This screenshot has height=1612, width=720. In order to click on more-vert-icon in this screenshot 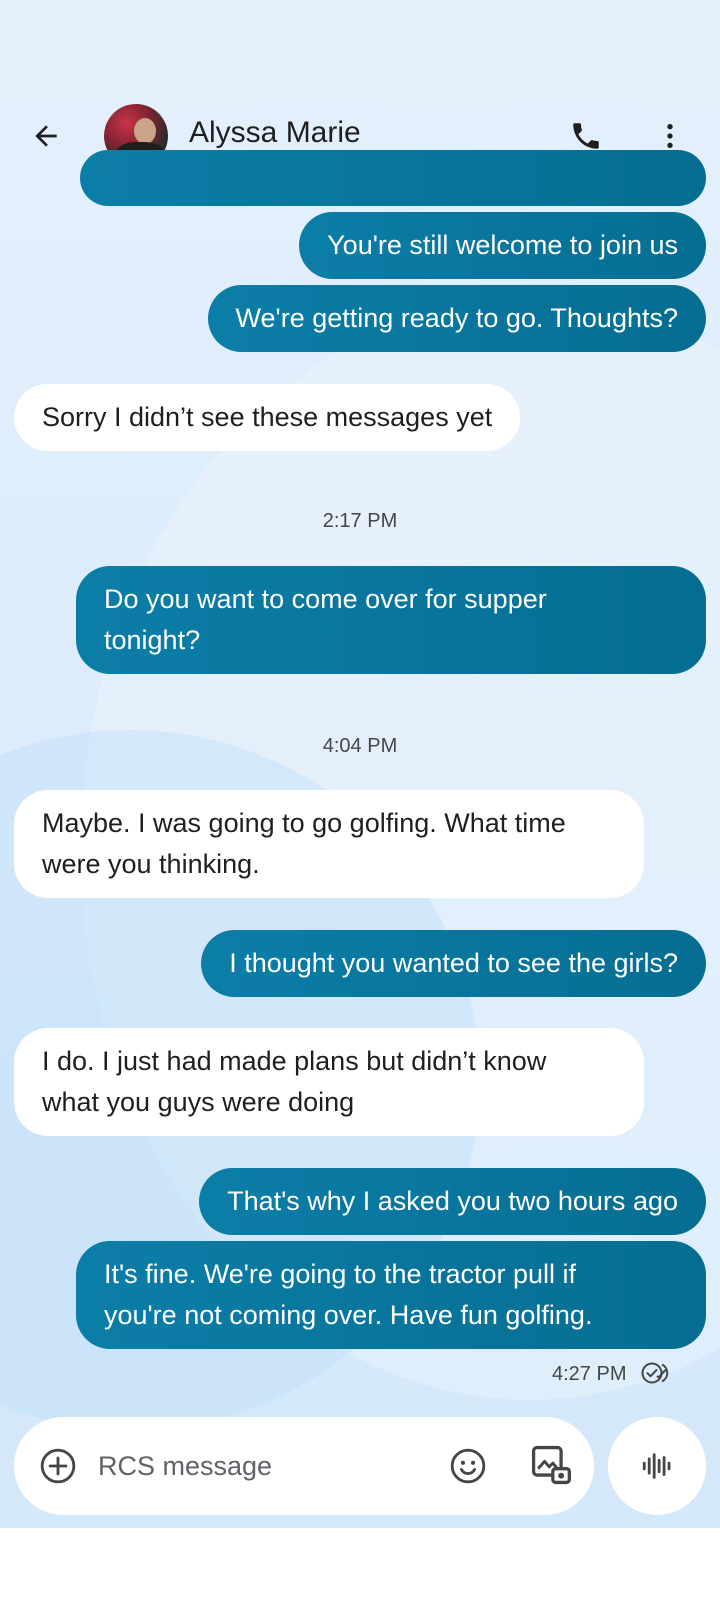, I will do `click(670, 136)`.